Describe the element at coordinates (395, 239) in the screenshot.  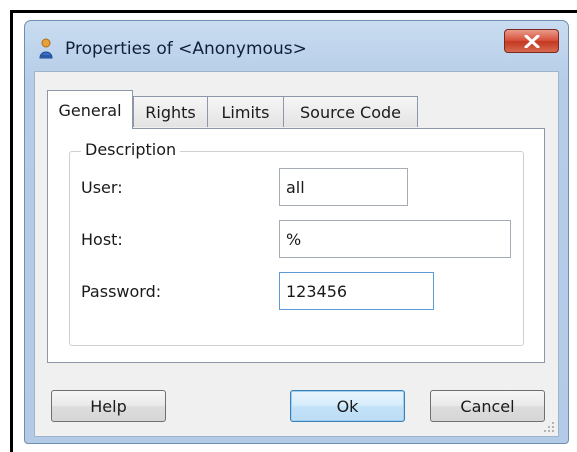
I see `host-field` at that location.